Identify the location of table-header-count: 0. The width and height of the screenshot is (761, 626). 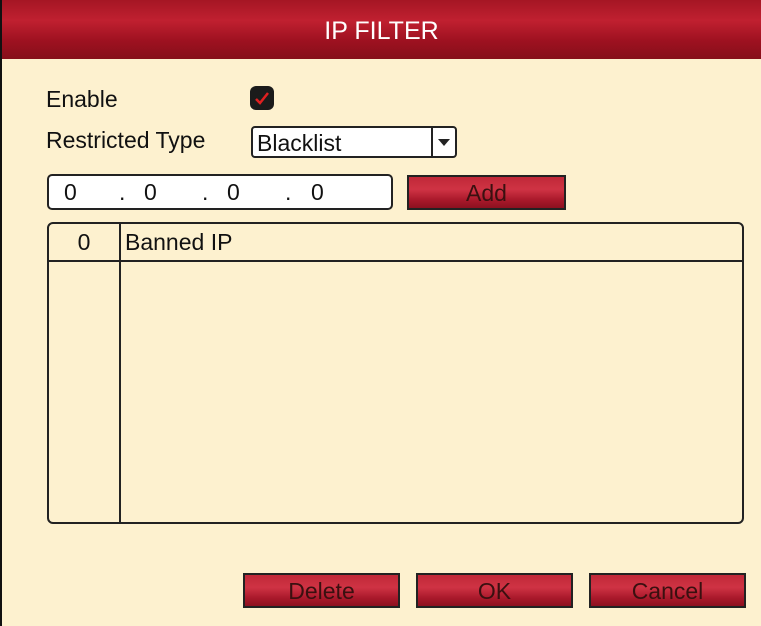
(84, 242).